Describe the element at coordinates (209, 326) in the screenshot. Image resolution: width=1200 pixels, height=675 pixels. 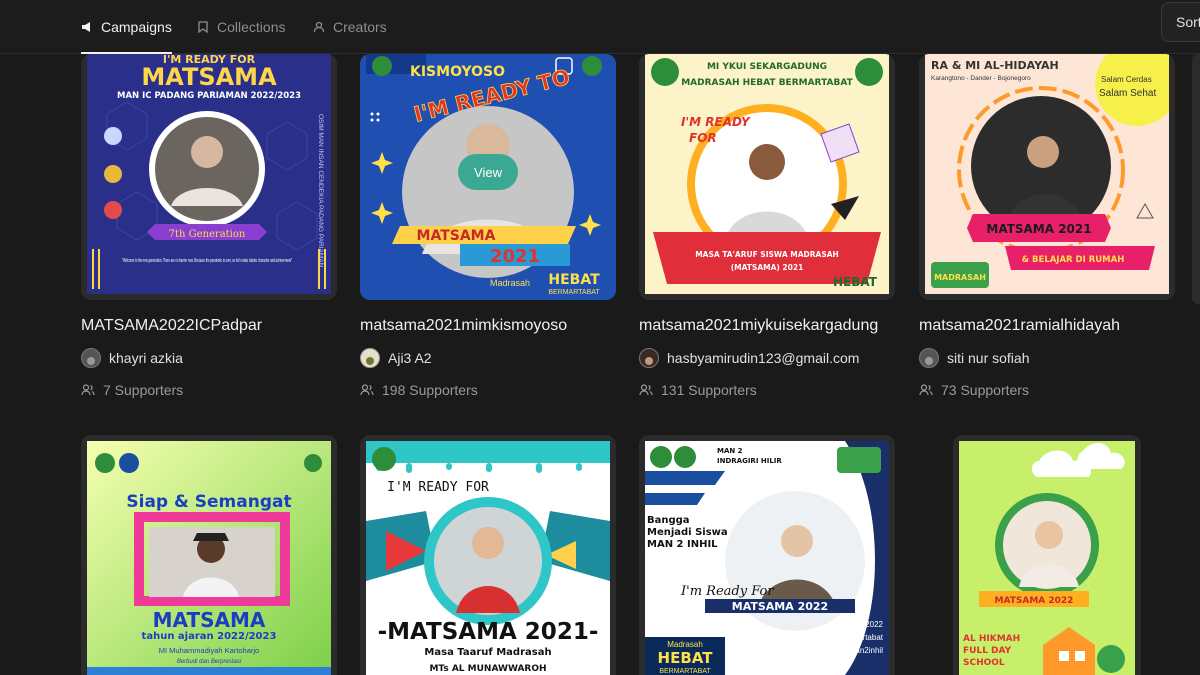
I see `campaign-title: MATSAMA2022ICPadpar` at that location.